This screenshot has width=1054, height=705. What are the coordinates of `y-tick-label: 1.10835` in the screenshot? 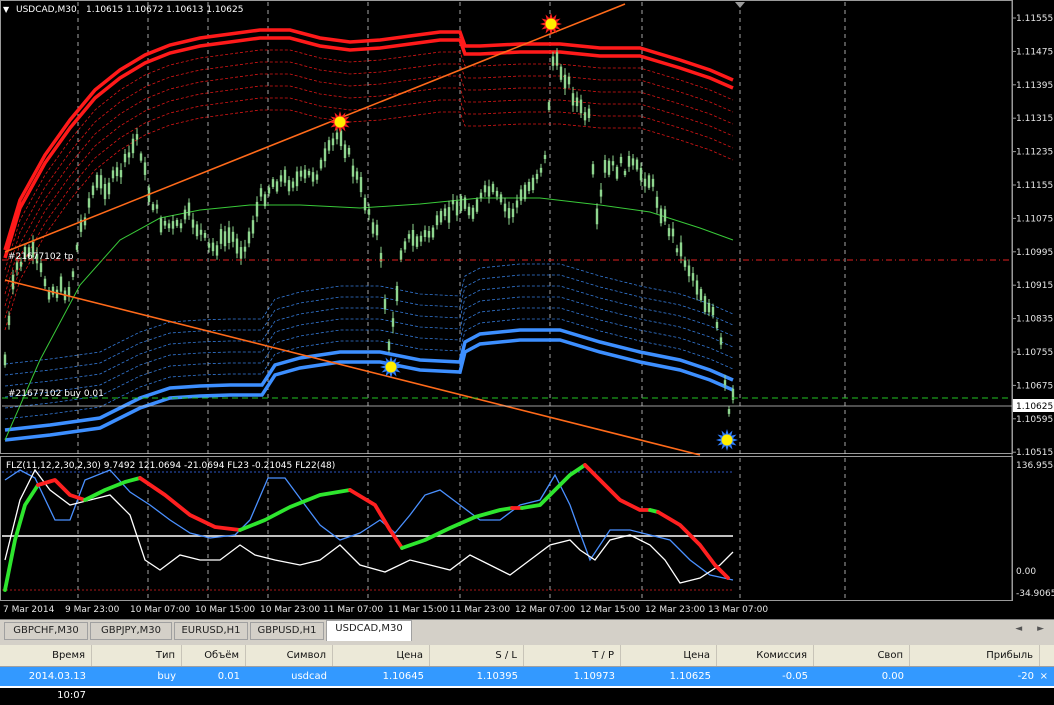 It's located at (1034, 320).